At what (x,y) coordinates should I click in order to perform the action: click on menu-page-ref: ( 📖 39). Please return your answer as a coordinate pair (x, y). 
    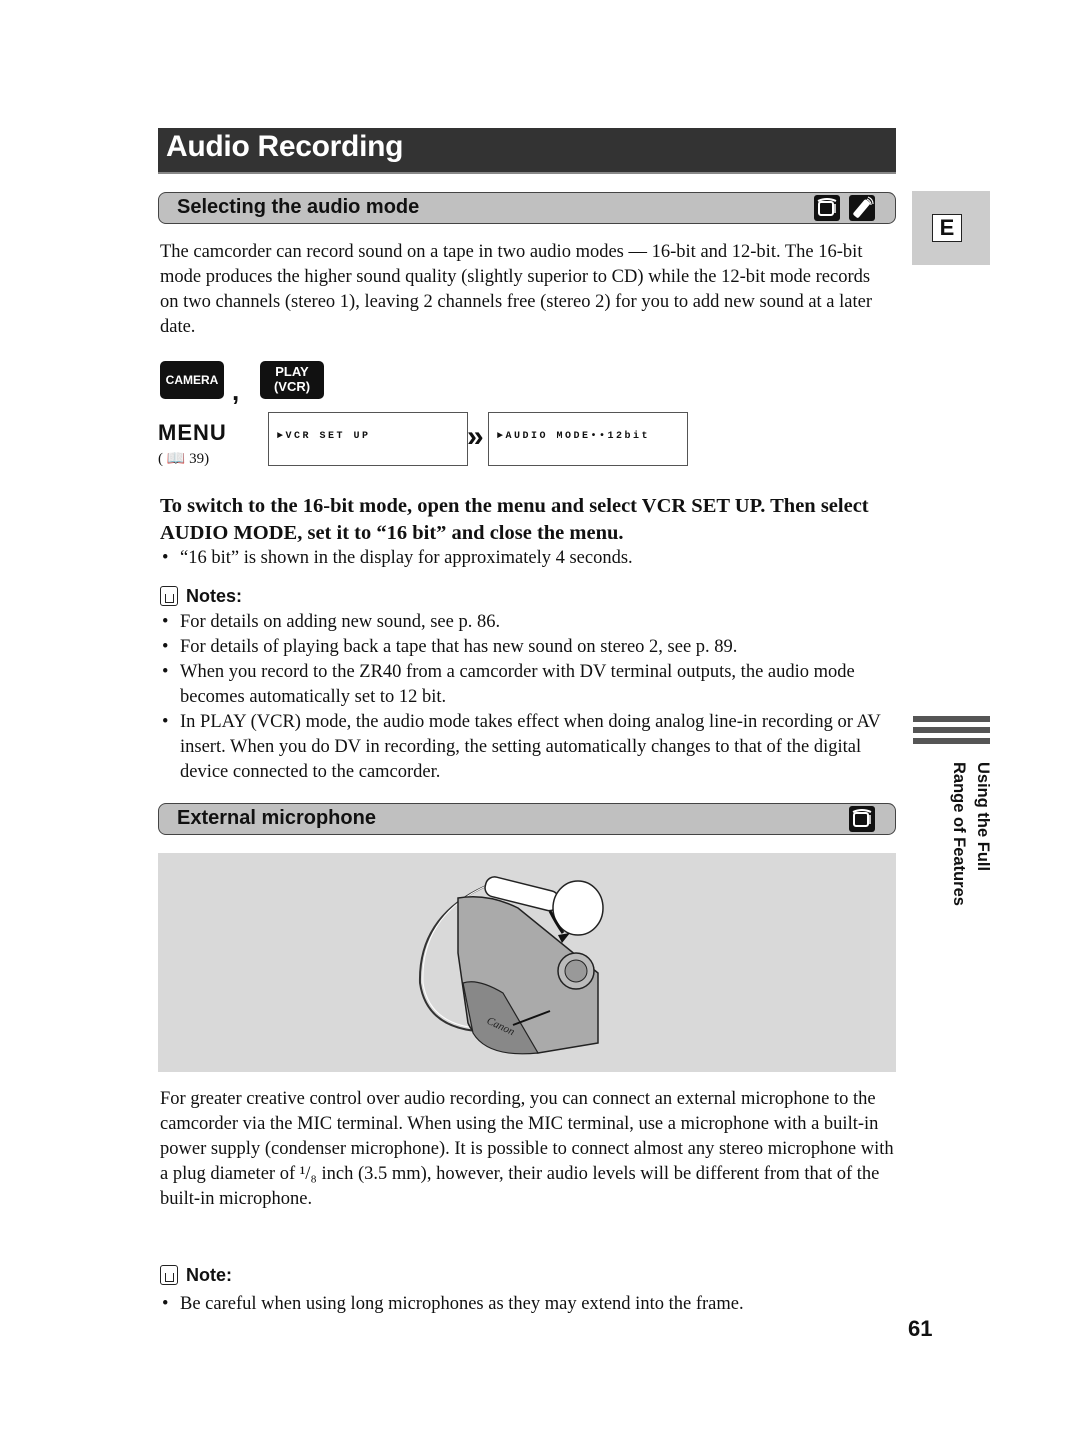
    Looking at the image, I should click on (184, 459).